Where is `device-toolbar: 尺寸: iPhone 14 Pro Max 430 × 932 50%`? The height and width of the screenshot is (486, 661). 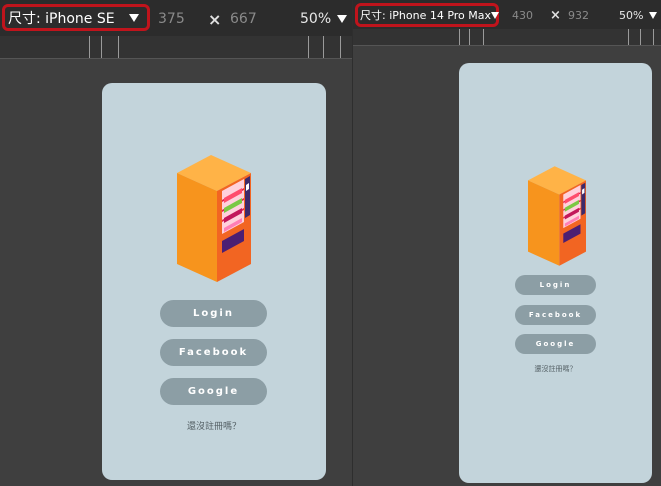 device-toolbar: 尺寸: iPhone 14 Pro Max 430 × 932 50% is located at coordinates (507, 14).